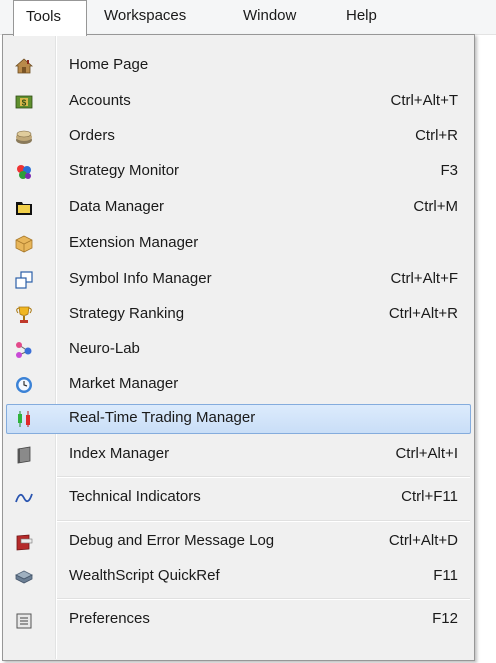  I want to click on menu-item-wealthscript-quickref: WealthScript QuickRef F11, so click(238, 577).